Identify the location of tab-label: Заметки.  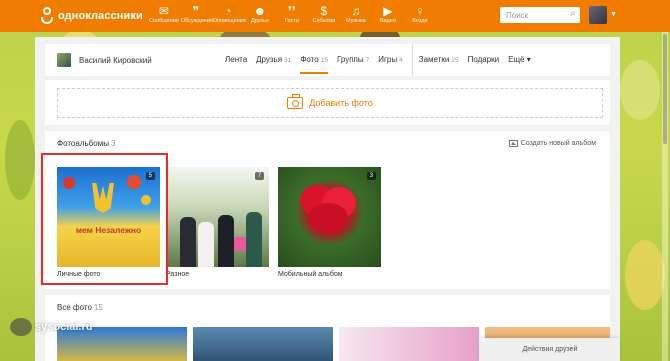
(434, 59).